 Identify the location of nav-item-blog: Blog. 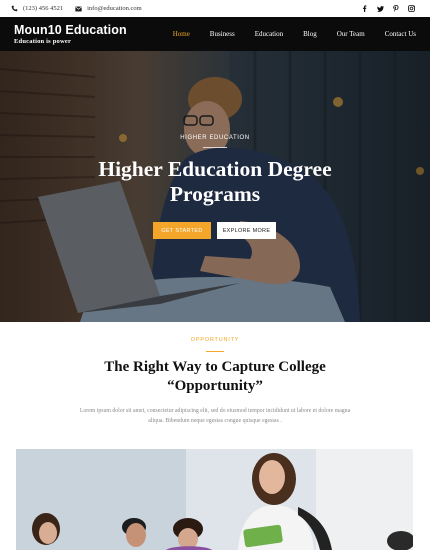
(310, 34).